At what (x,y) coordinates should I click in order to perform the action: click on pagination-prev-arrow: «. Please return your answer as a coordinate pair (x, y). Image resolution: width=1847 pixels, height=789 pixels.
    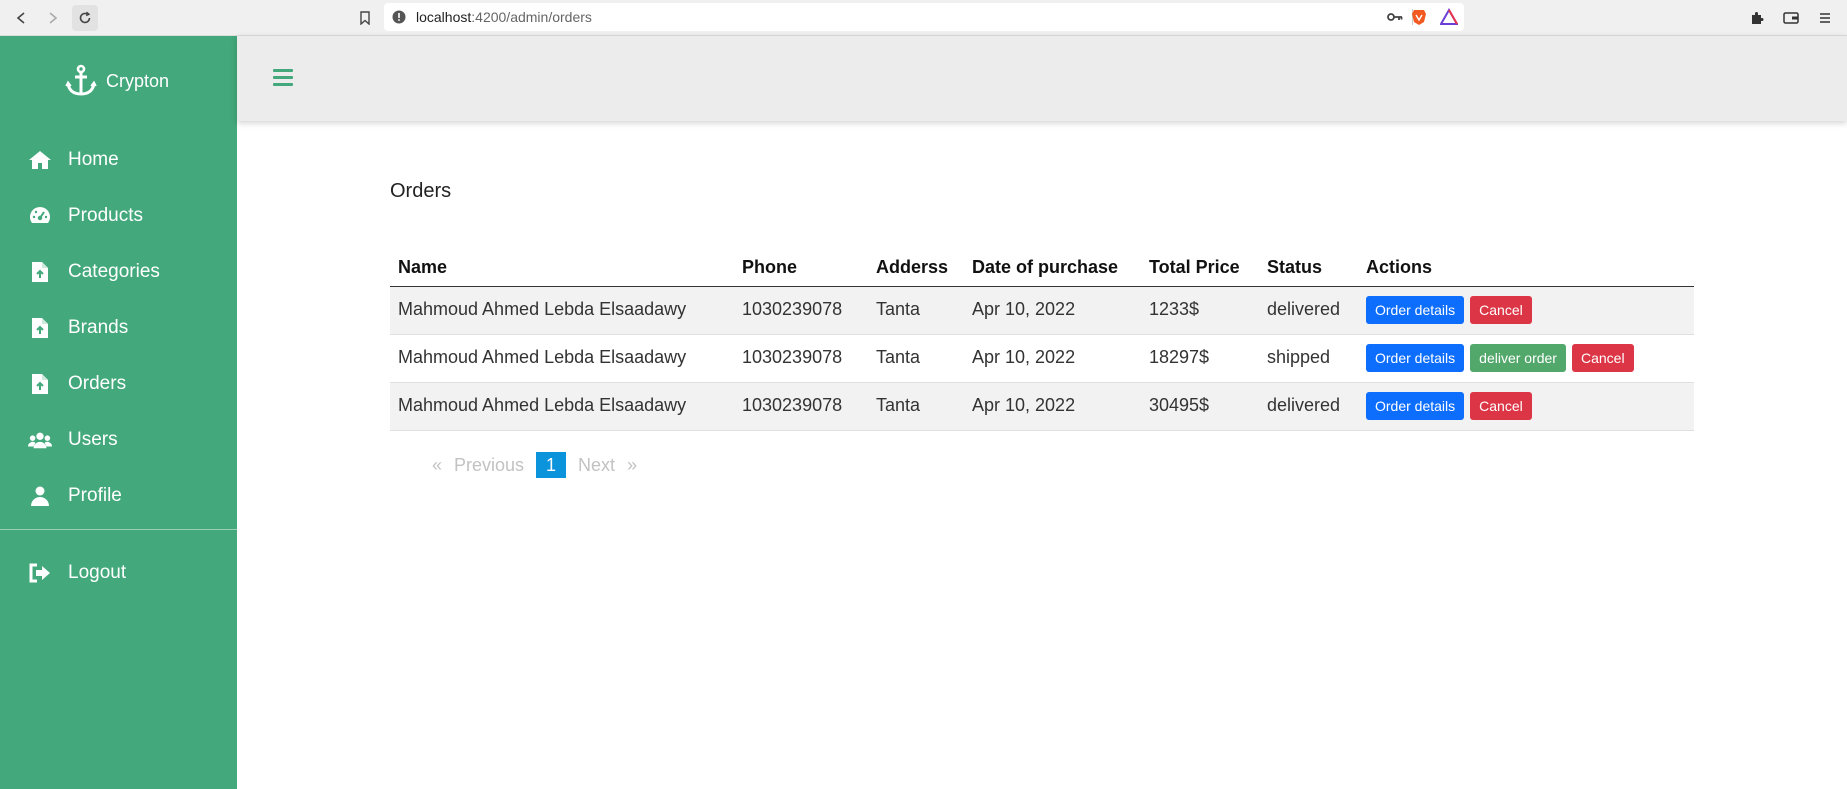
    Looking at the image, I should click on (437, 464).